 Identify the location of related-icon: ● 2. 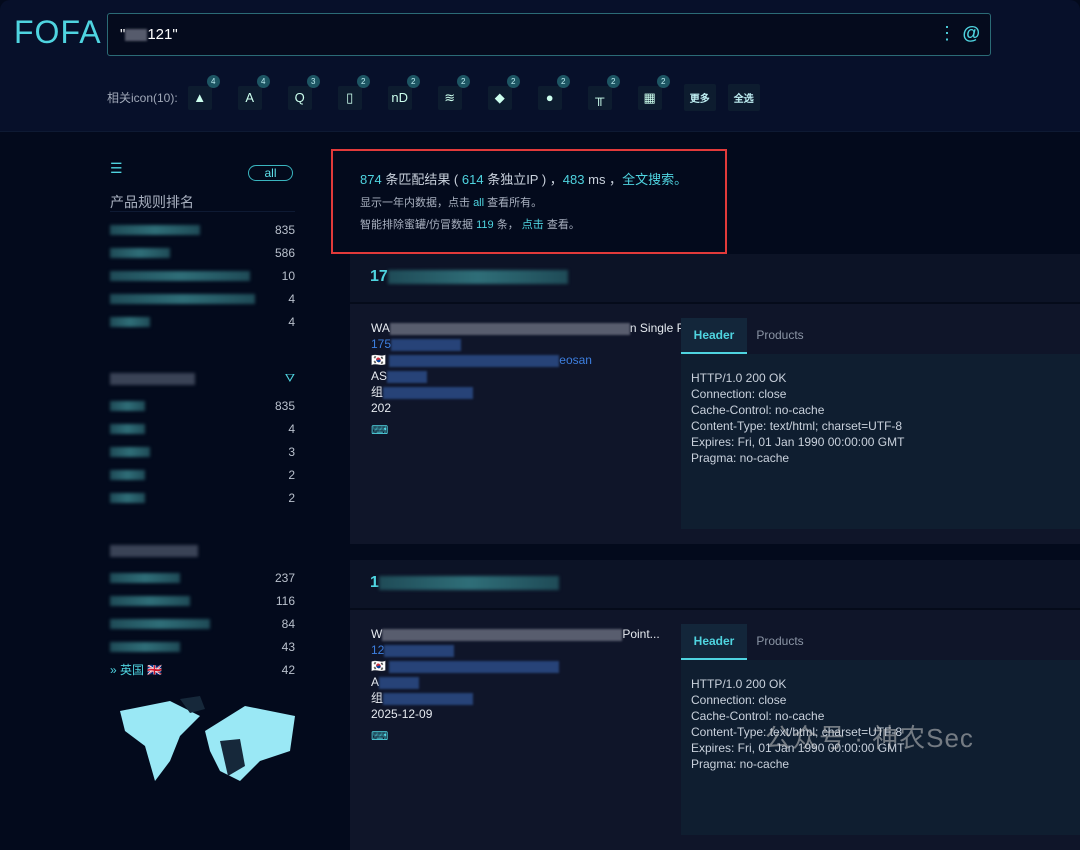
(553, 92).